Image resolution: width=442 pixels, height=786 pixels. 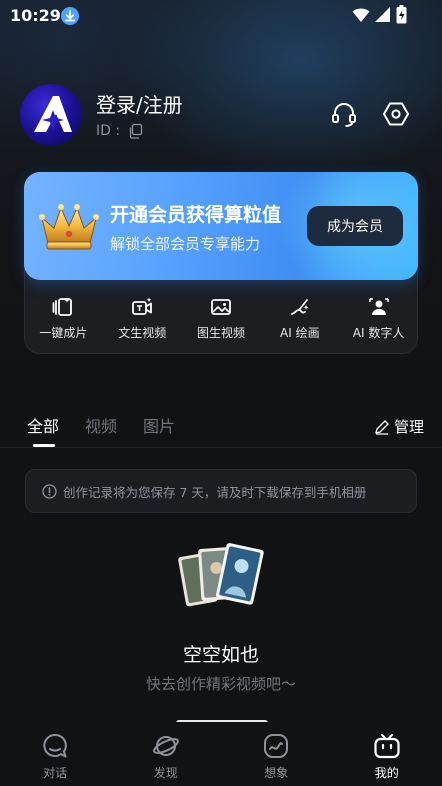 What do you see at coordinates (378, 333) in the screenshot?
I see `tool-label: AI 数字人` at bounding box center [378, 333].